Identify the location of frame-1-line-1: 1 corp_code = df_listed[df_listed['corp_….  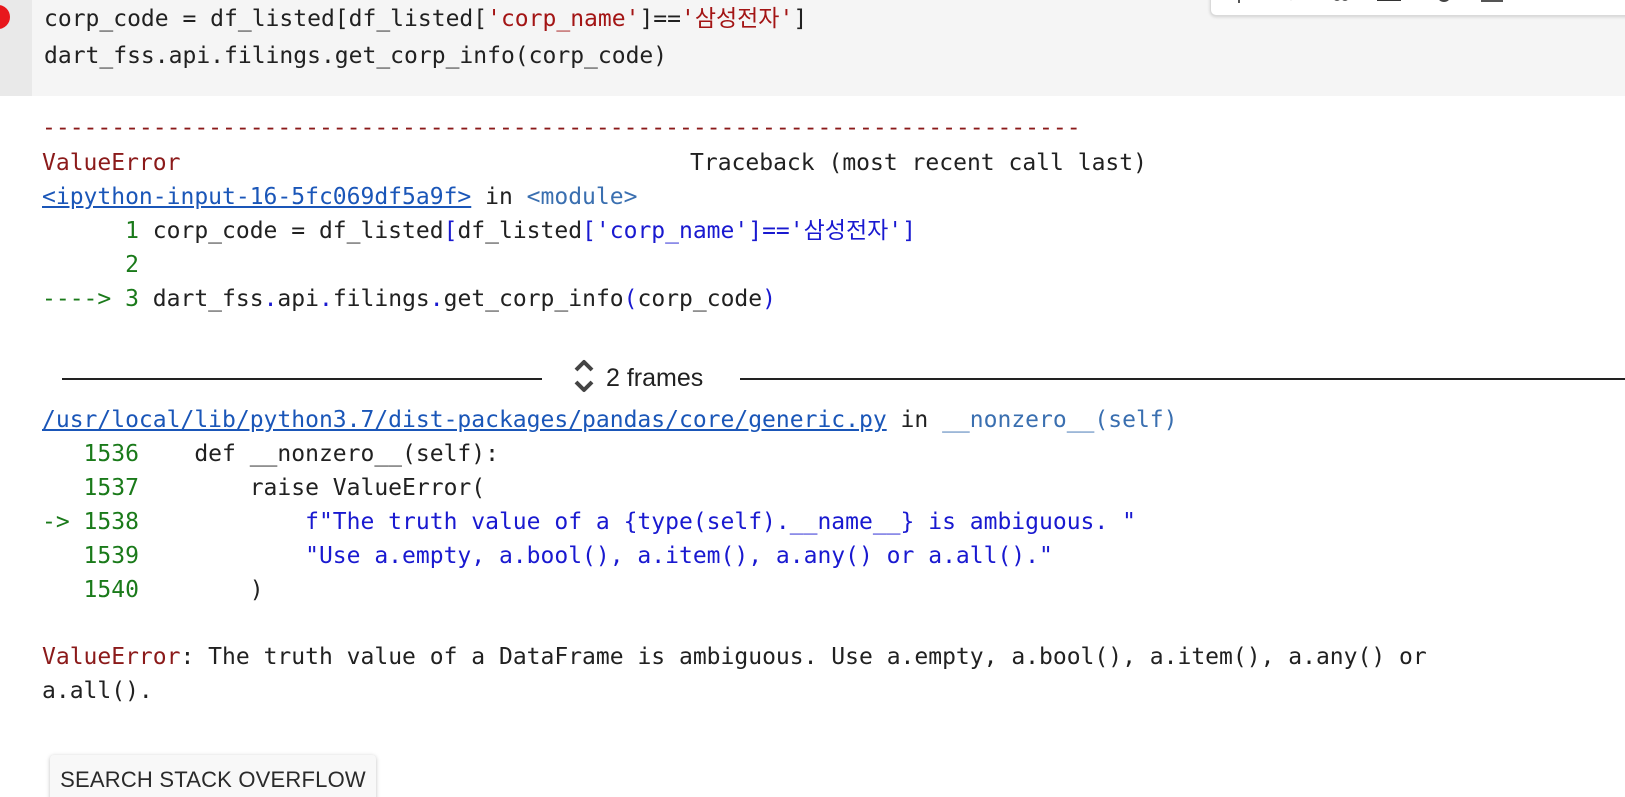
(479, 231).